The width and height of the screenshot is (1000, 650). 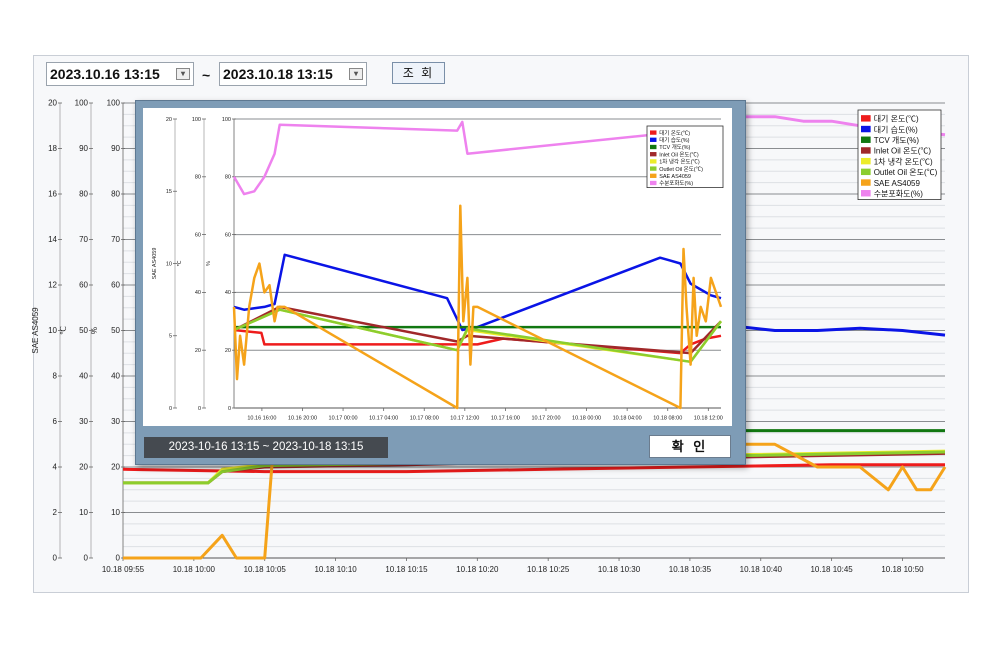 What do you see at coordinates (55, 467) in the screenshot?
I see `y-tick-label: 4` at bounding box center [55, 467].